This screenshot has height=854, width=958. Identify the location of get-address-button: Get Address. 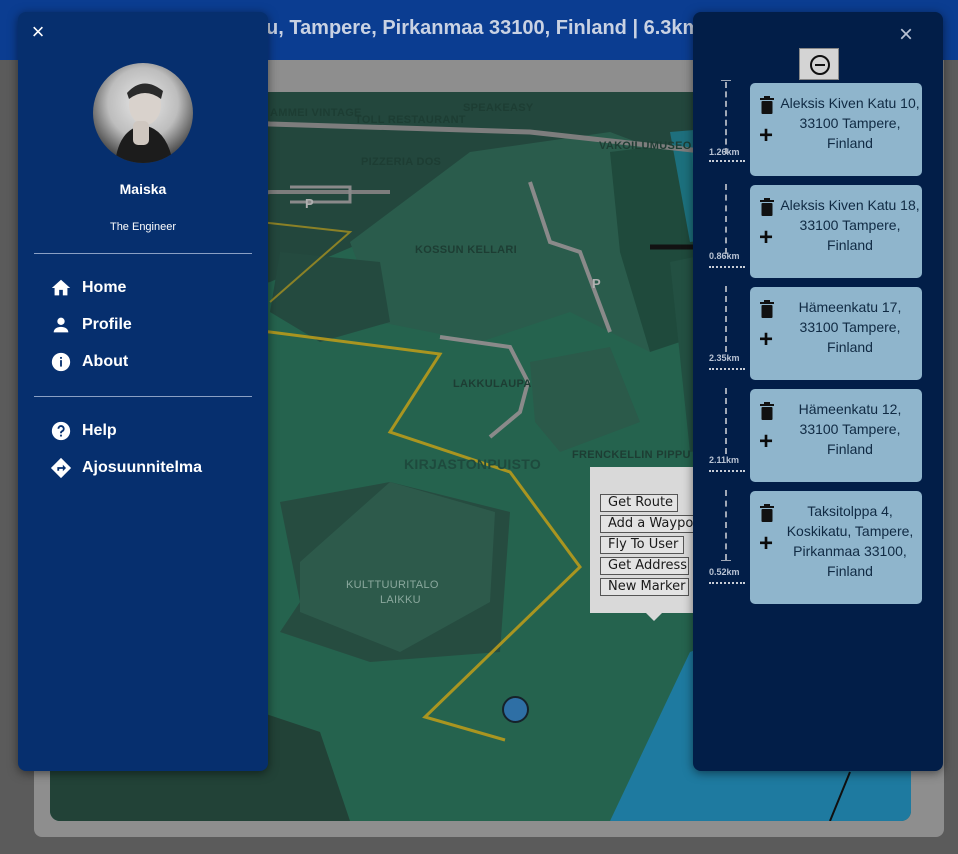
(644, 566).